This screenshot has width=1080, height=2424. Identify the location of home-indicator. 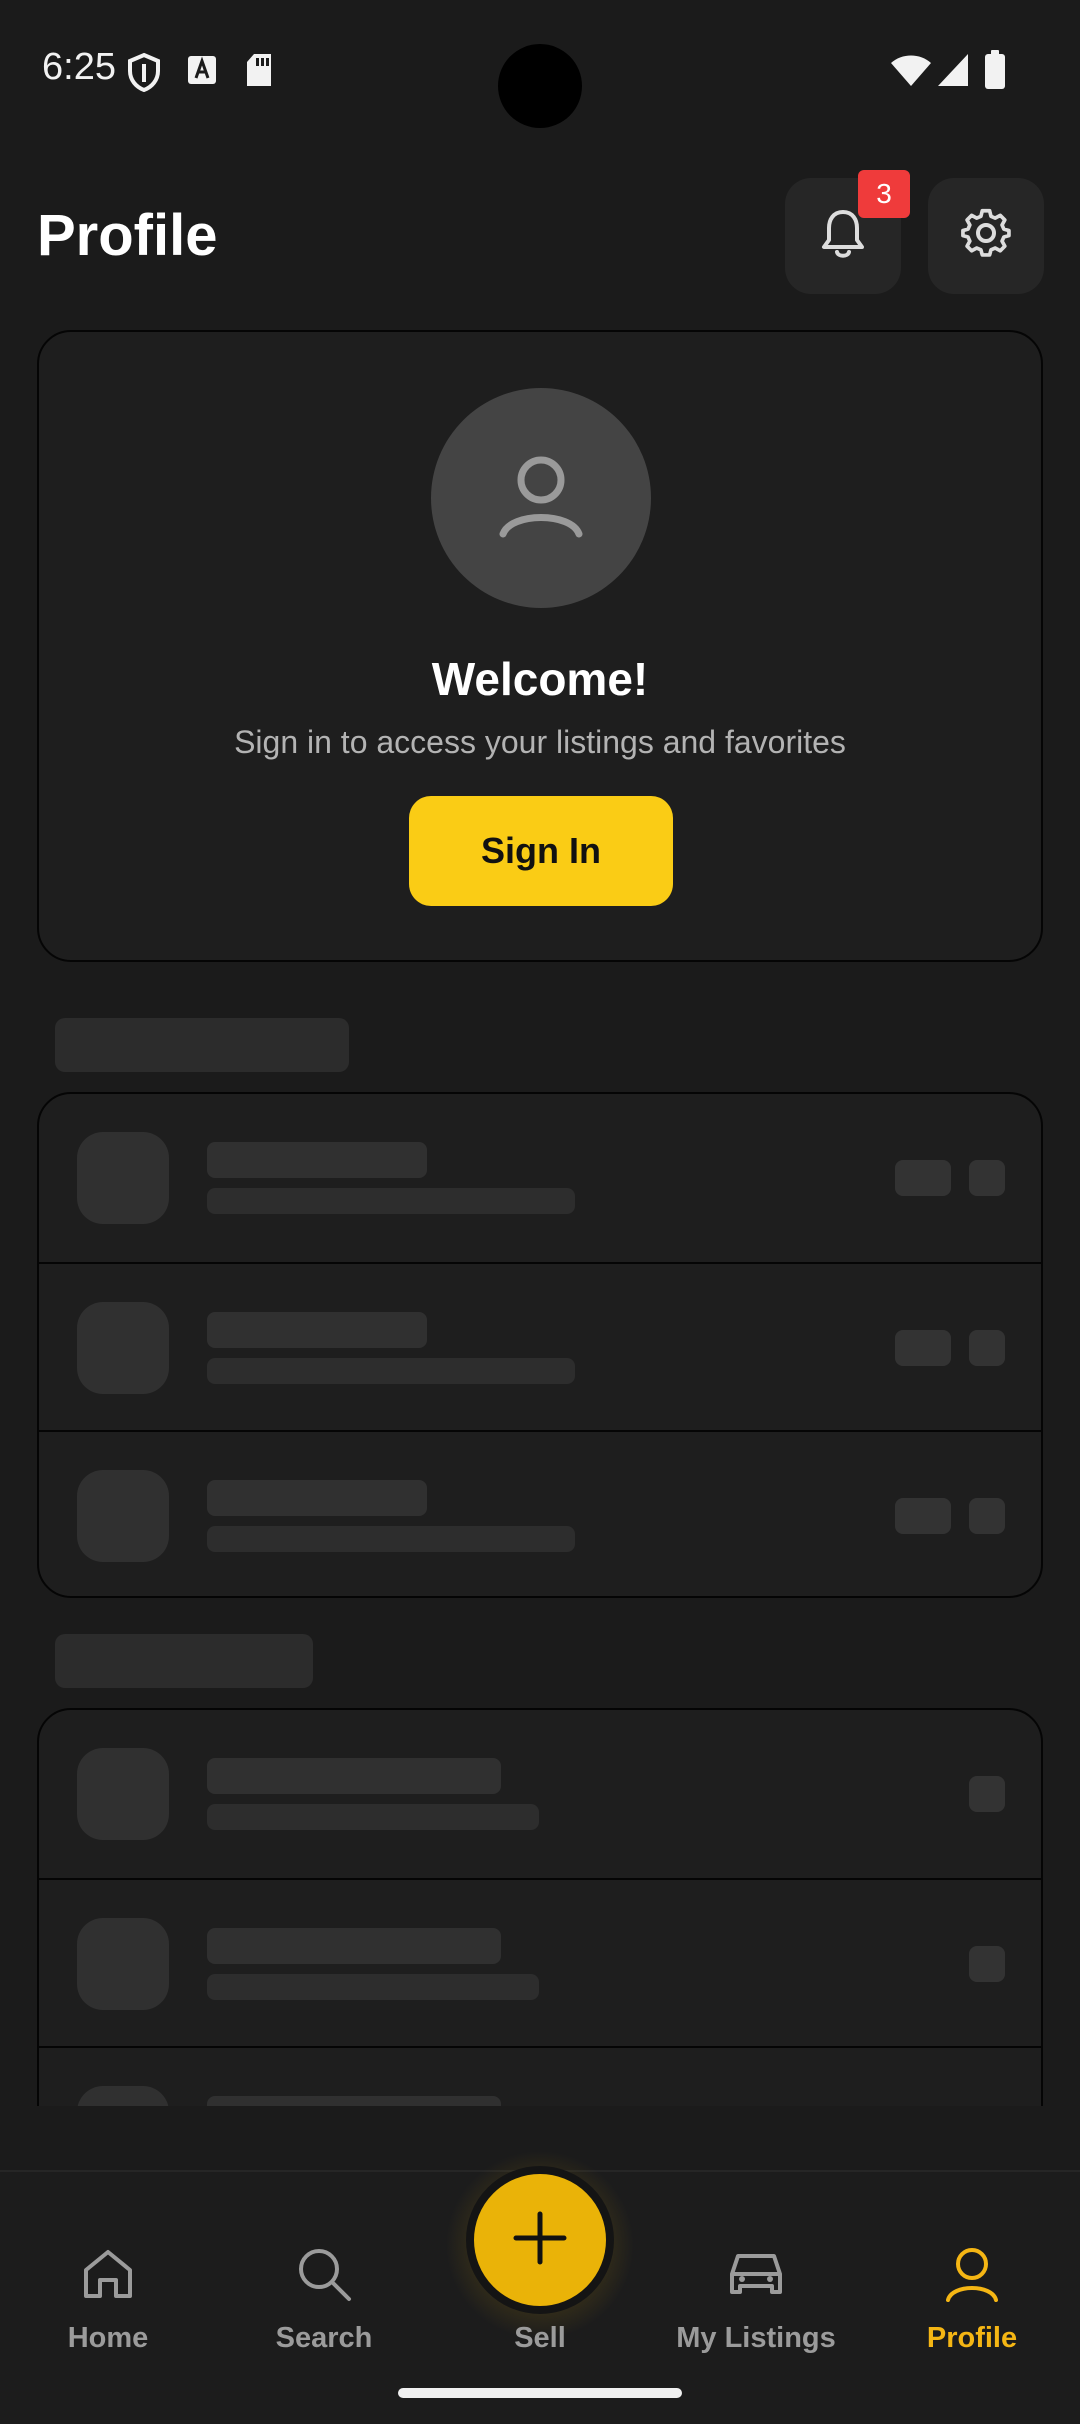
(540, 2393).